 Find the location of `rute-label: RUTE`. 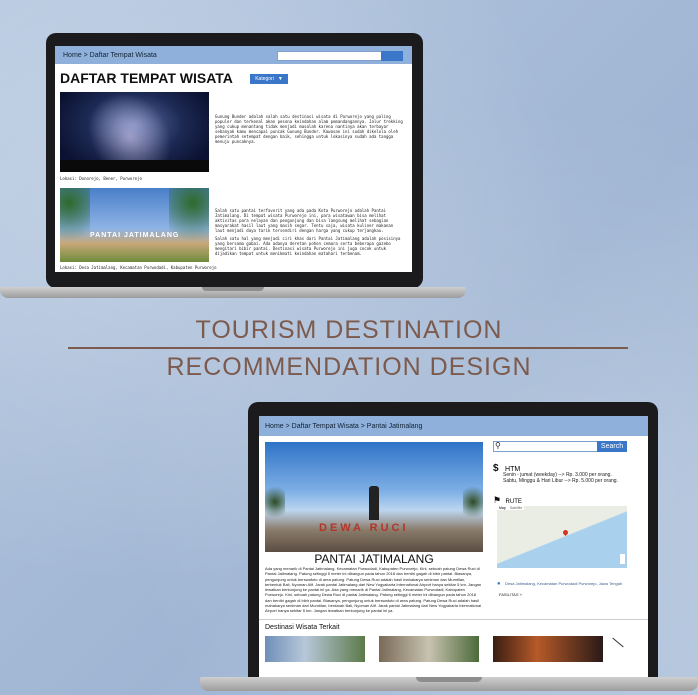

rute-label: RUTE is located at coordinates (513, 502).